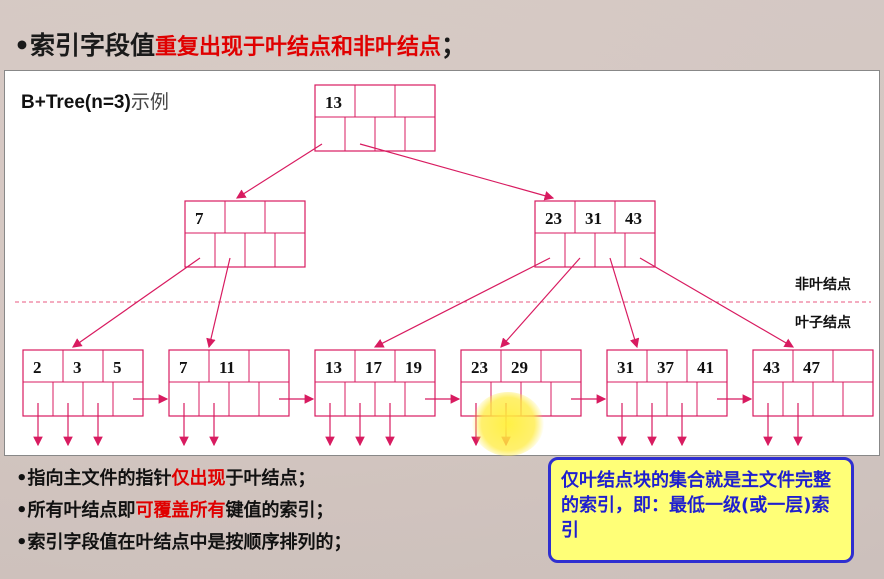 This screenshot has width=884, height=579. What do you see at coordinates (117, 367) in the screenshot?
I see `node-key: 5` at bounding box center [117, 367].